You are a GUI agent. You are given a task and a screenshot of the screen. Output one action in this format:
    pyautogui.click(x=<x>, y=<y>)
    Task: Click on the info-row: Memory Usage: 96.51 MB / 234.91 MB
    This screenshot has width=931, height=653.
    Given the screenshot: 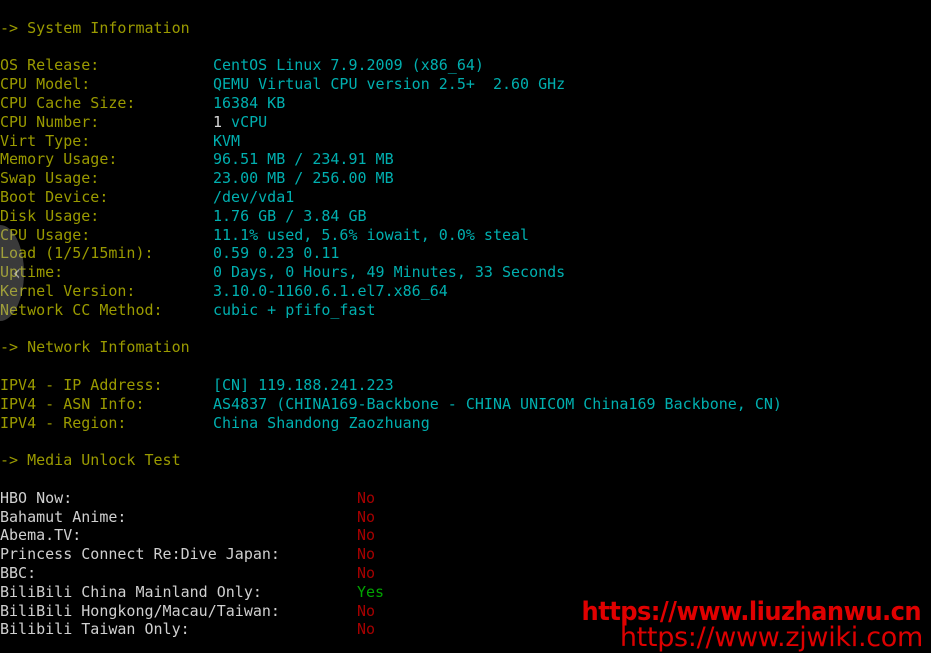 What is the action you would take?
    pyautogui.click(x=465, y=159)
    